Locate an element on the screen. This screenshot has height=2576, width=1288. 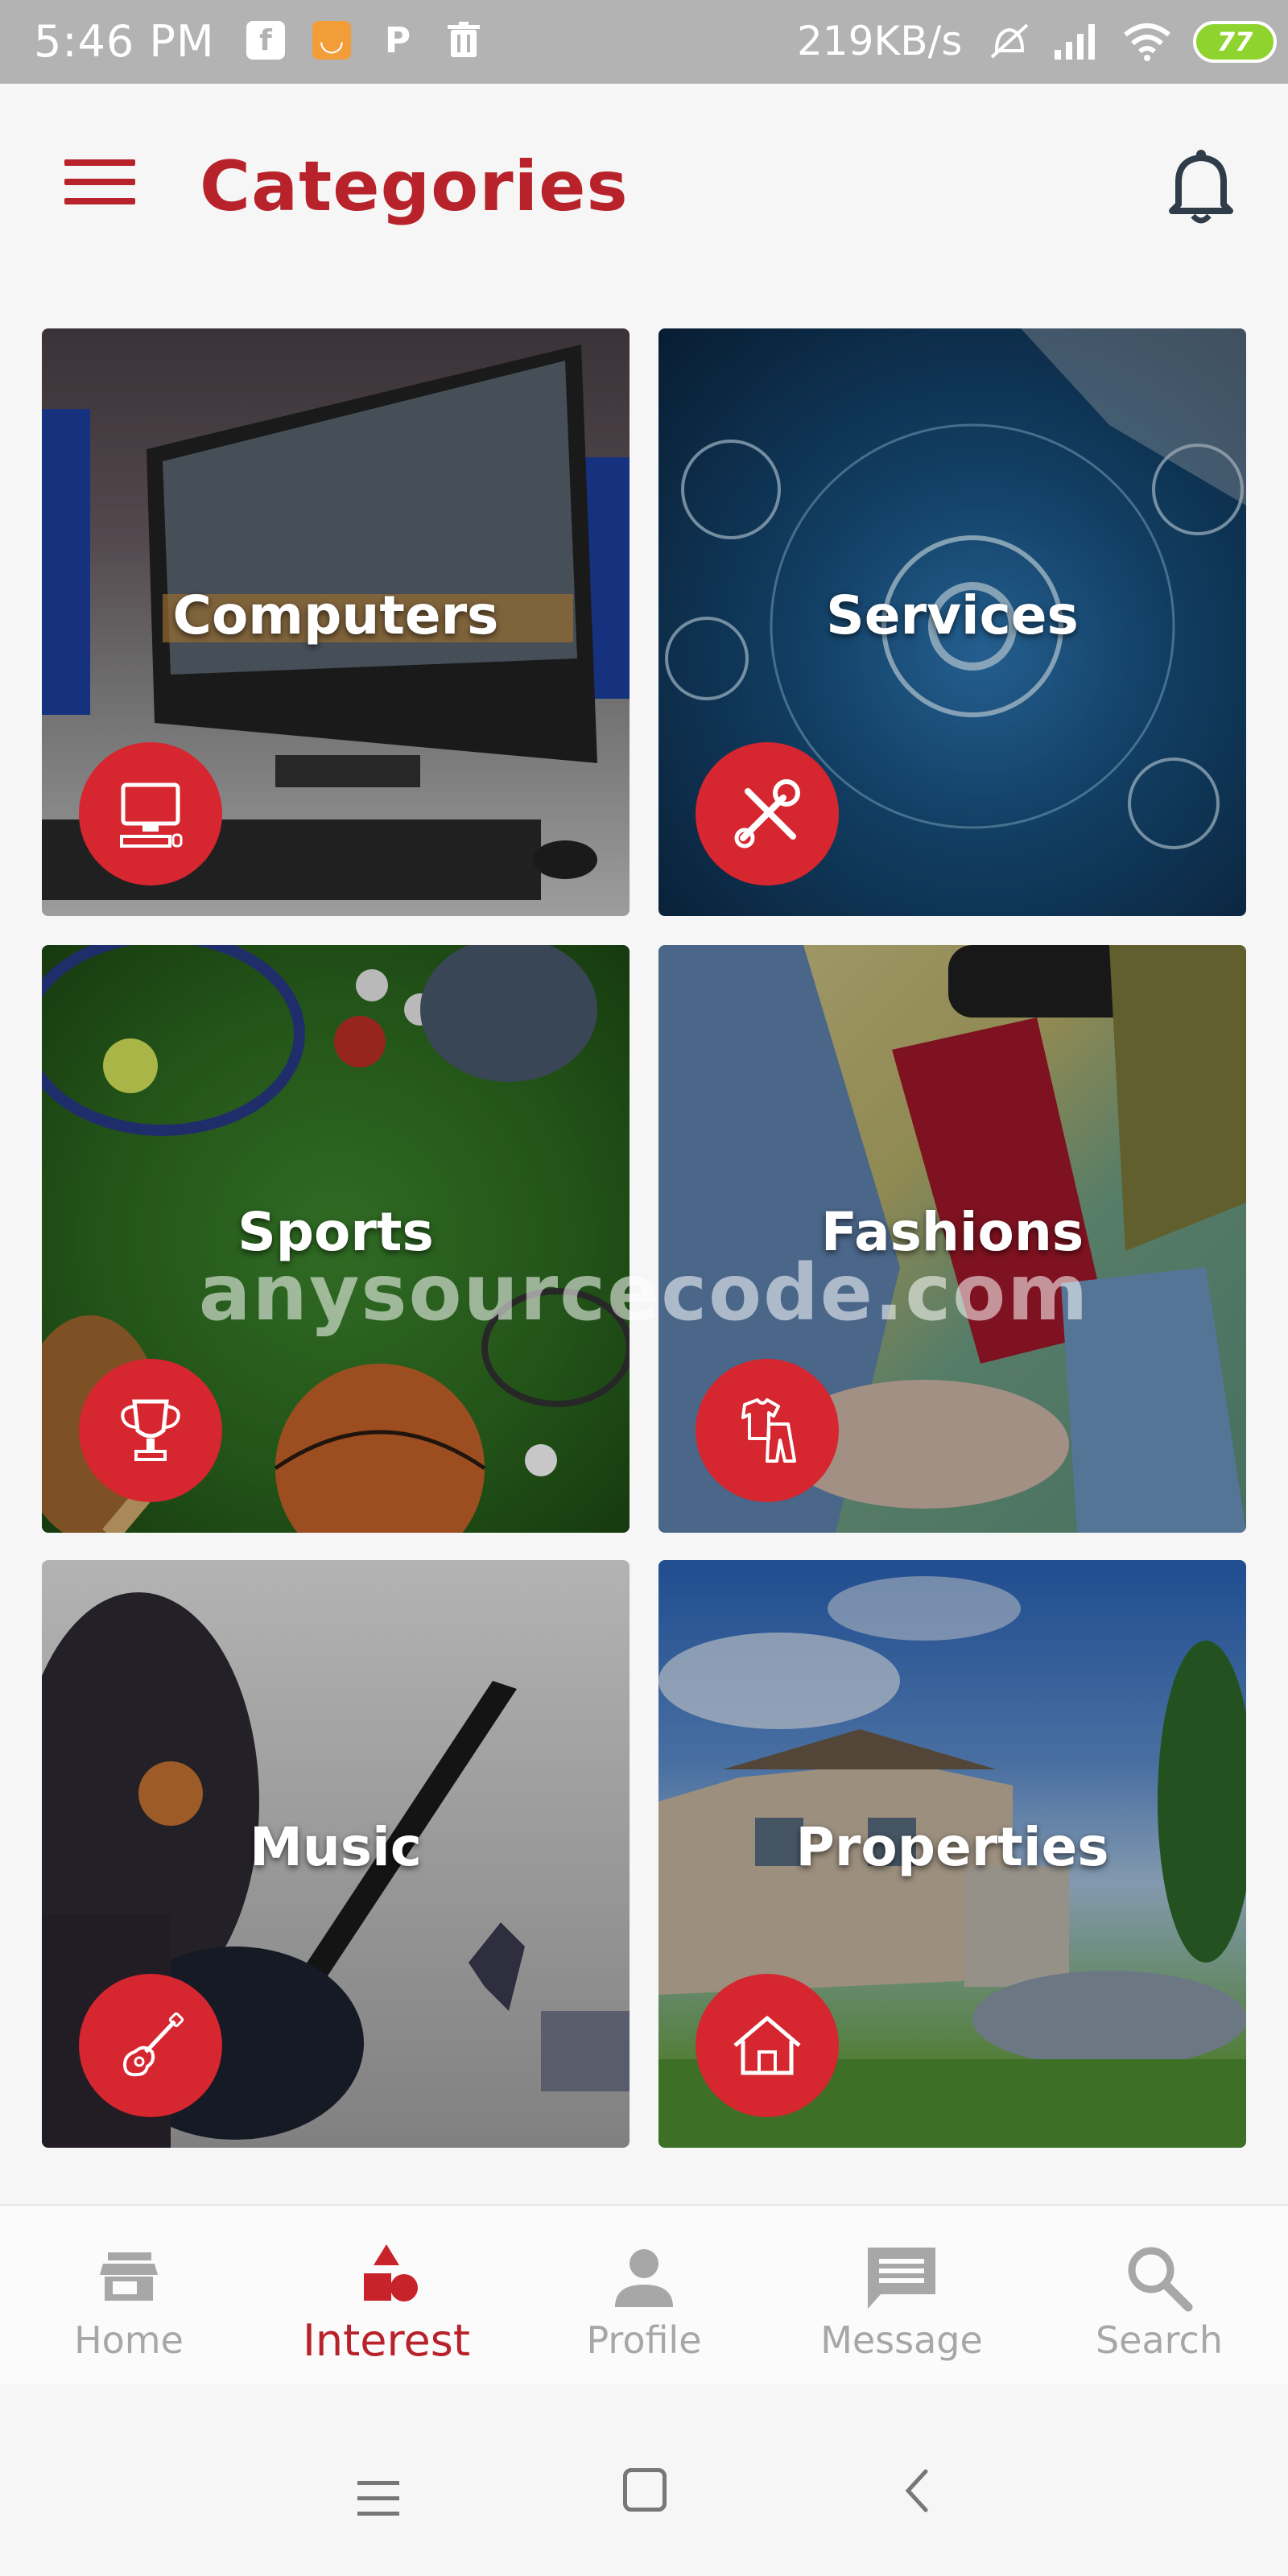
category-card-music: Music is located at coordinates (336, 1854).